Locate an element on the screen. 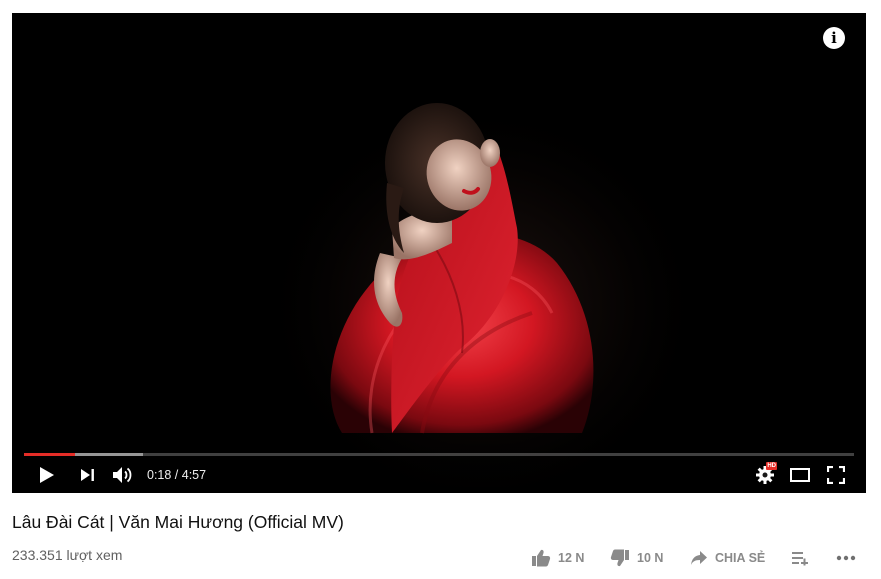 The image size is (881, 579). fullscreen-icon is located at coordinates (836, 475).